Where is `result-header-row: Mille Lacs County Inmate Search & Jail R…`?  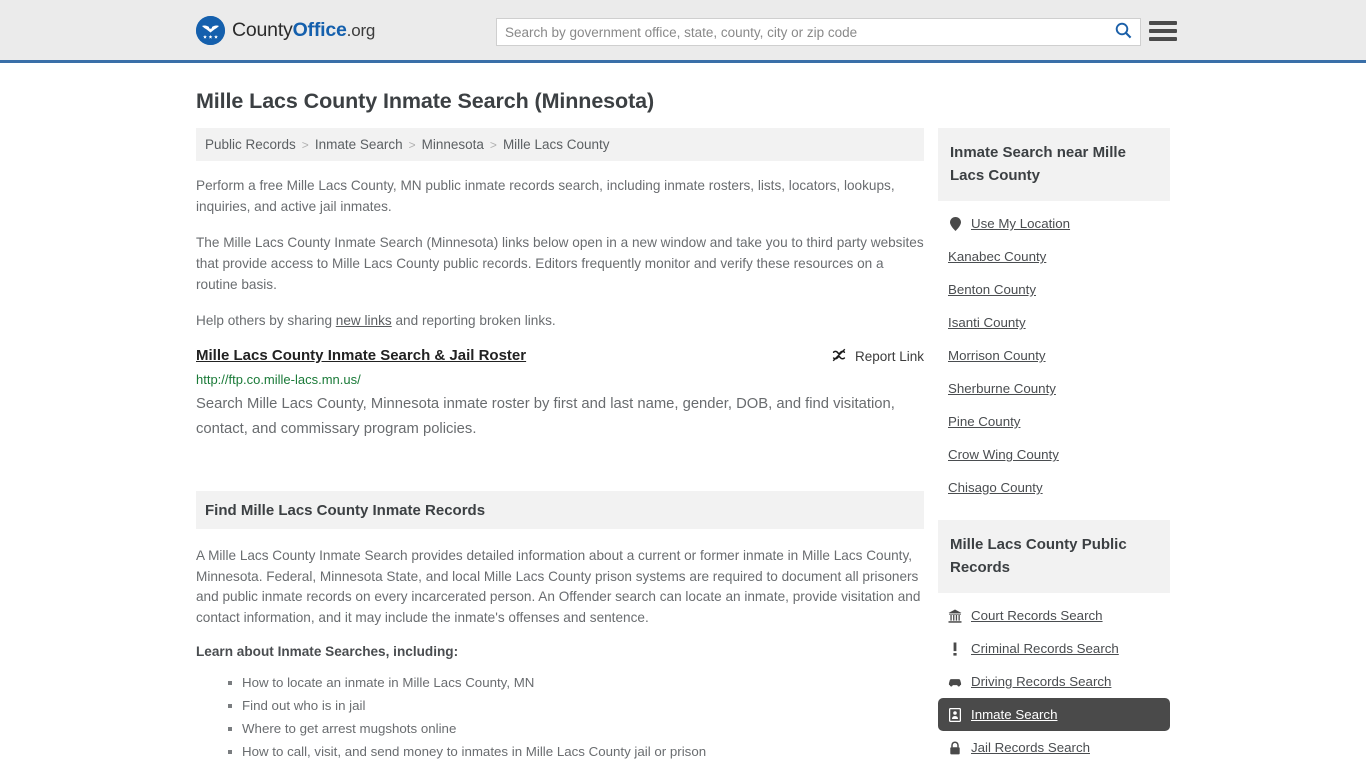 result-header-row: Mille Lacs County Inmate Search & Jail R… is located at coordinates (560, 356).